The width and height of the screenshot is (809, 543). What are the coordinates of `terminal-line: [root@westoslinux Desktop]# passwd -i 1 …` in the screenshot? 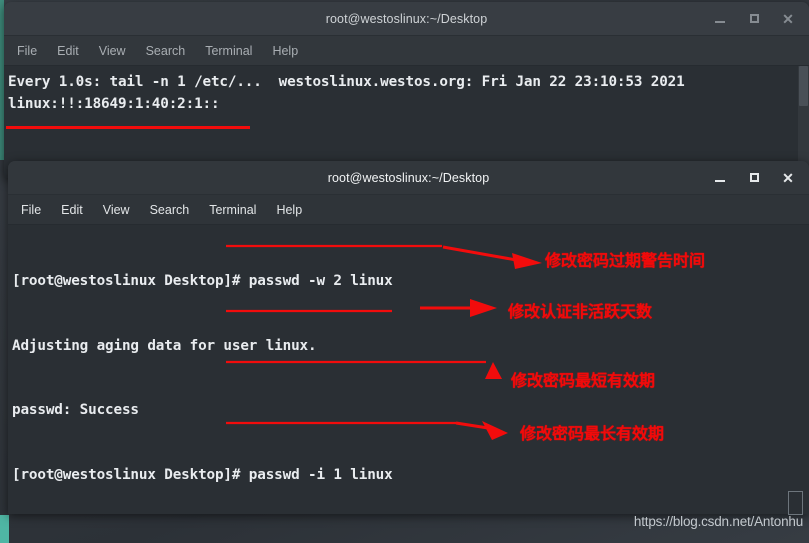 It's located at (202, 474).